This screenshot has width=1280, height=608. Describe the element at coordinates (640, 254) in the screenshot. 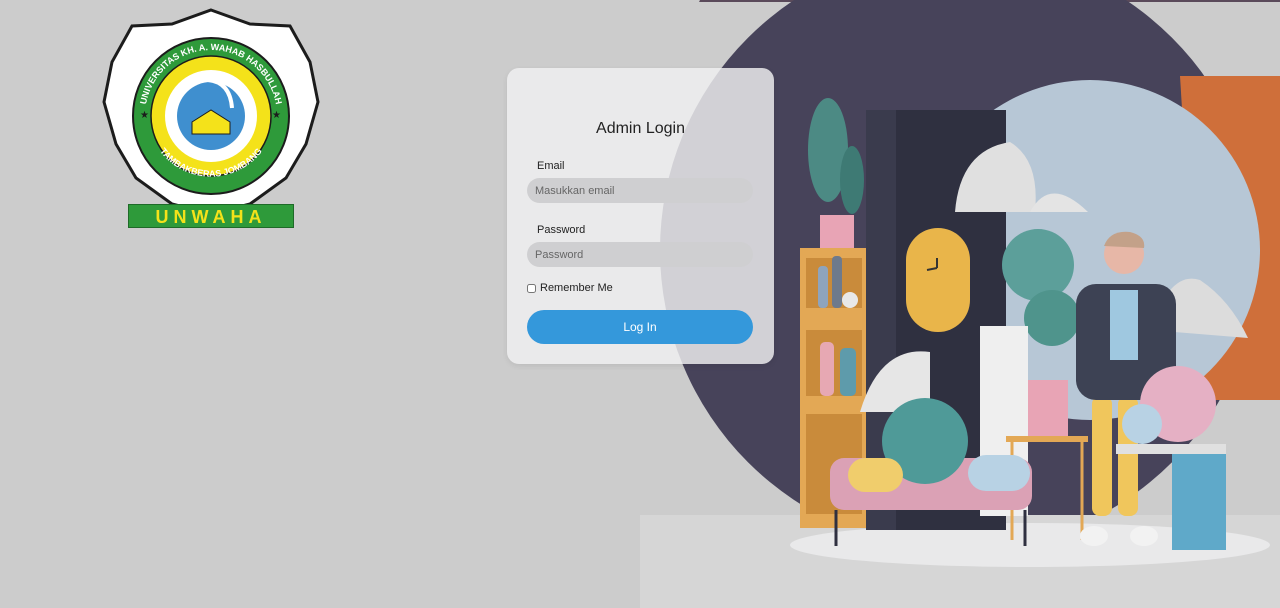

I see `password-field` at that location.